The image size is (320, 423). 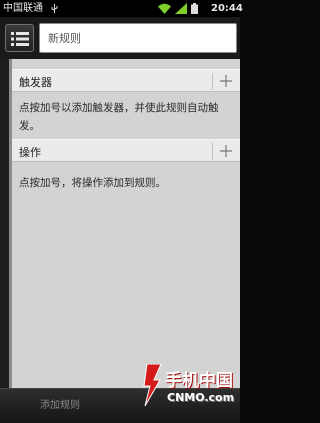 I want to click on clock: 20:44, so click(x=227, y=8).